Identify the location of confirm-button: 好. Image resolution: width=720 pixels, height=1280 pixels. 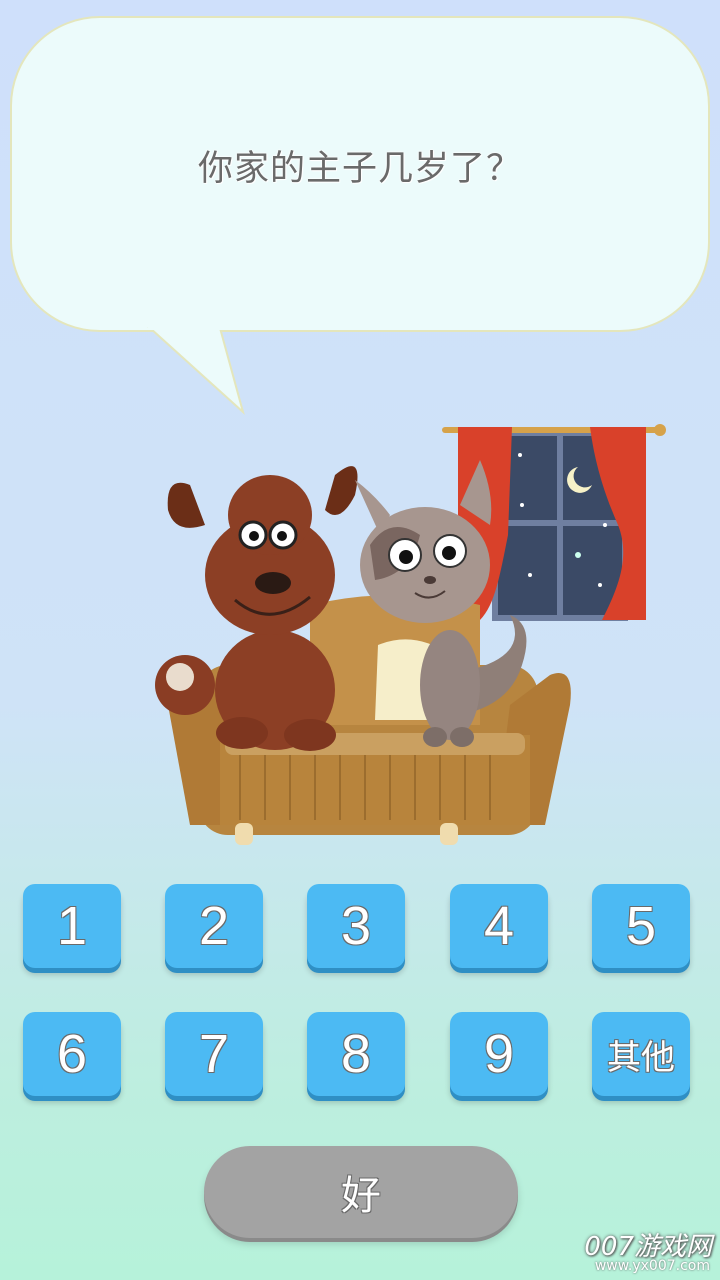
(361, 1192).